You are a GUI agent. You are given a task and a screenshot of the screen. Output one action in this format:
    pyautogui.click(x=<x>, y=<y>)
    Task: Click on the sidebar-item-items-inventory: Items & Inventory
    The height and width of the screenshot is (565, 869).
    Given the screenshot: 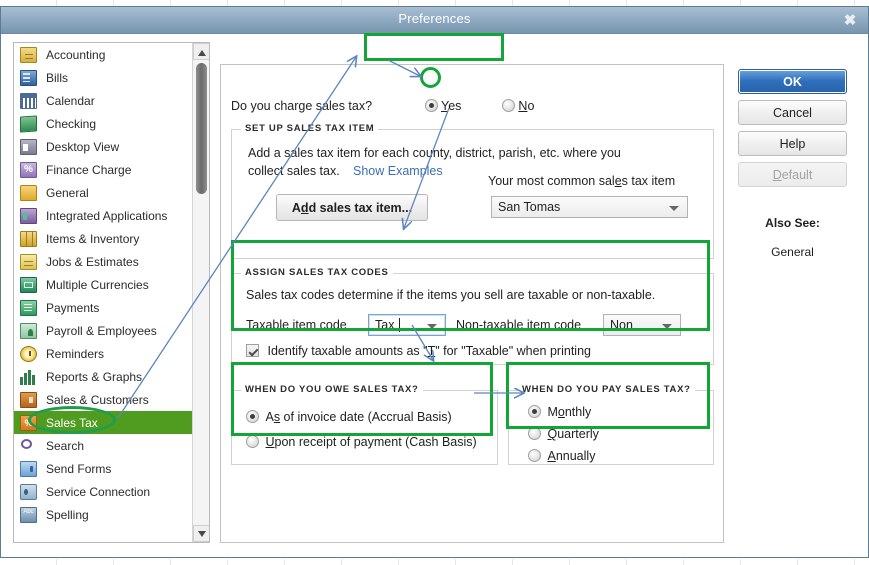 What is the action you would take?
    pyautogui.click(x=103, y=238)
    